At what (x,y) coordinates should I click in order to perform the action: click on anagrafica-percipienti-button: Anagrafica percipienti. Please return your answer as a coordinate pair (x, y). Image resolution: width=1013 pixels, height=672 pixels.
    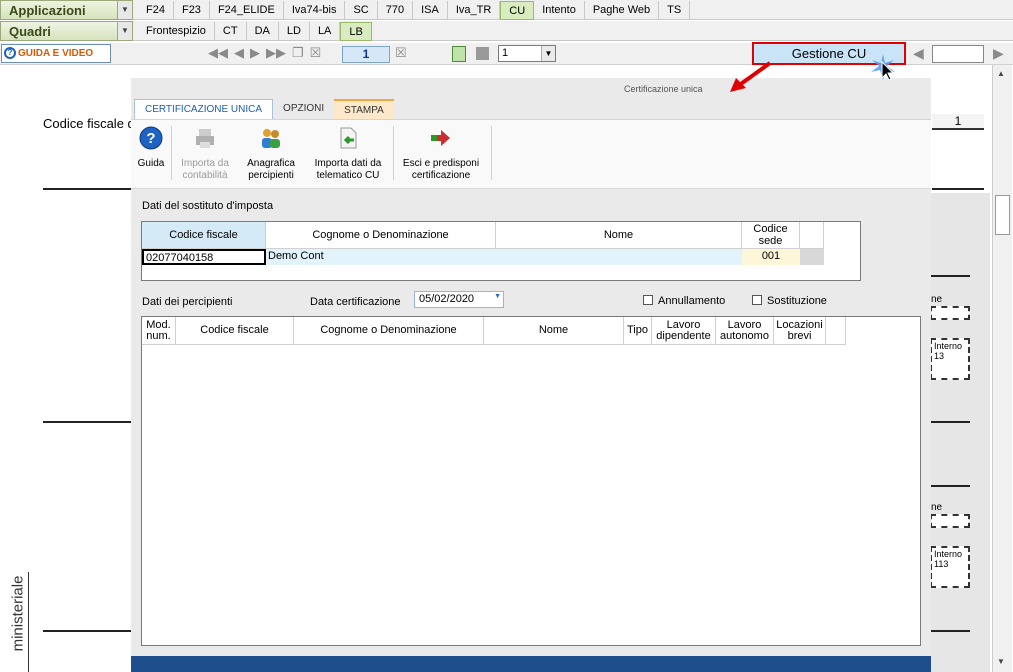
    Looking at the image, I should click on (271, 154).